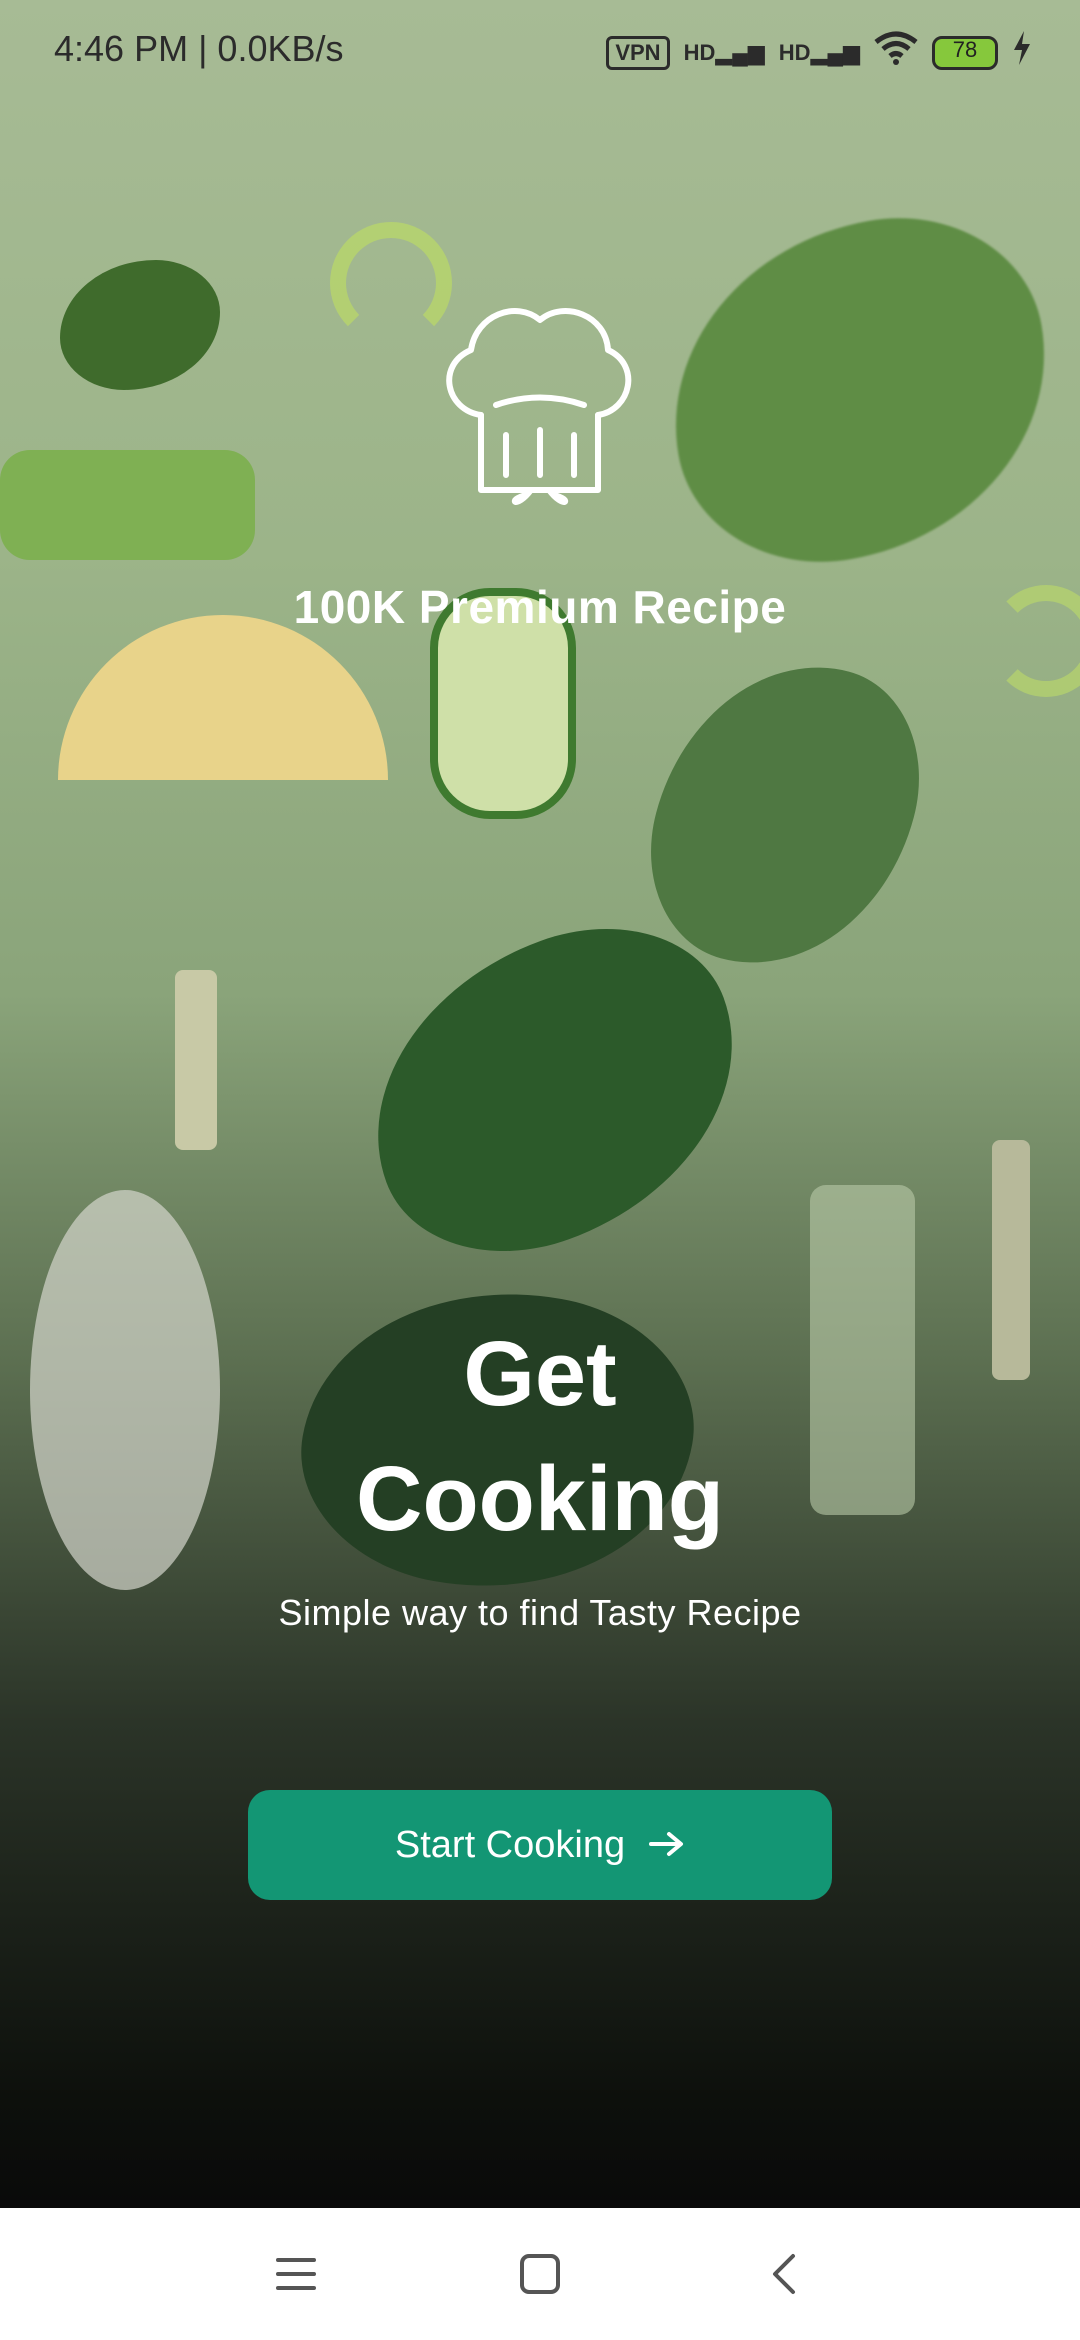 This screenshot has height=2340, width=1080. I want to click on system-nav-bar, so click(540, 2274).